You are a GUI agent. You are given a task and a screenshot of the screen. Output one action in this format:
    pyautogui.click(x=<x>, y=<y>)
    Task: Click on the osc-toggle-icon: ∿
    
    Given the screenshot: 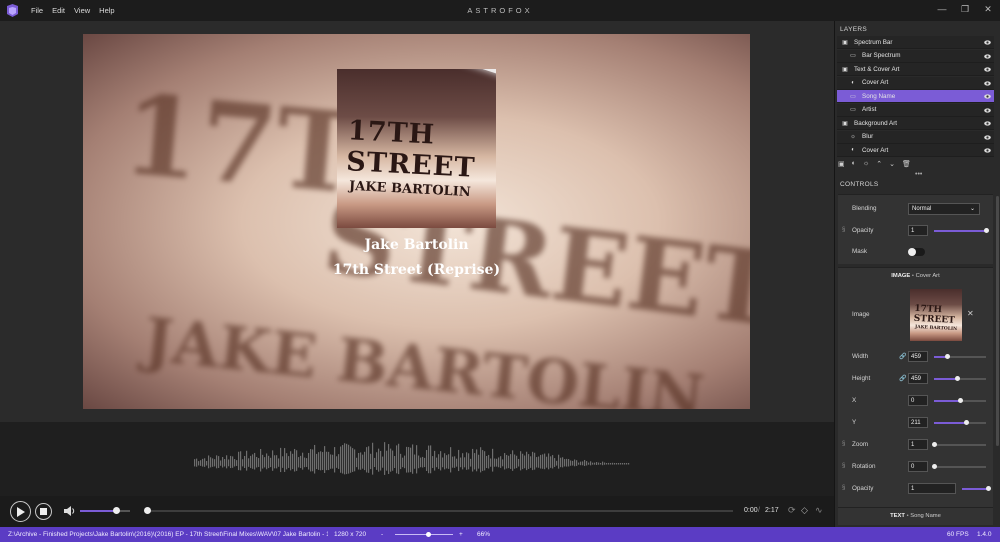 What is the action you would take?
    pyautogui.click(x=819, y=510)
    